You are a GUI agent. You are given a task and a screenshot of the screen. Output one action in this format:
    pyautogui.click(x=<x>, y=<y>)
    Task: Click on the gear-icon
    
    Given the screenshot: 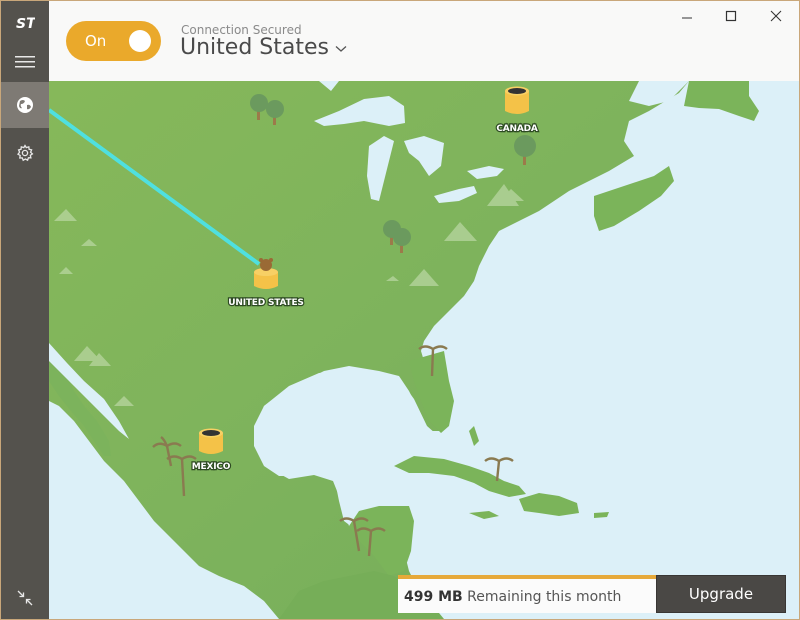 What is the action you would take?
    pyautogui.click(x=25, y=153)
    